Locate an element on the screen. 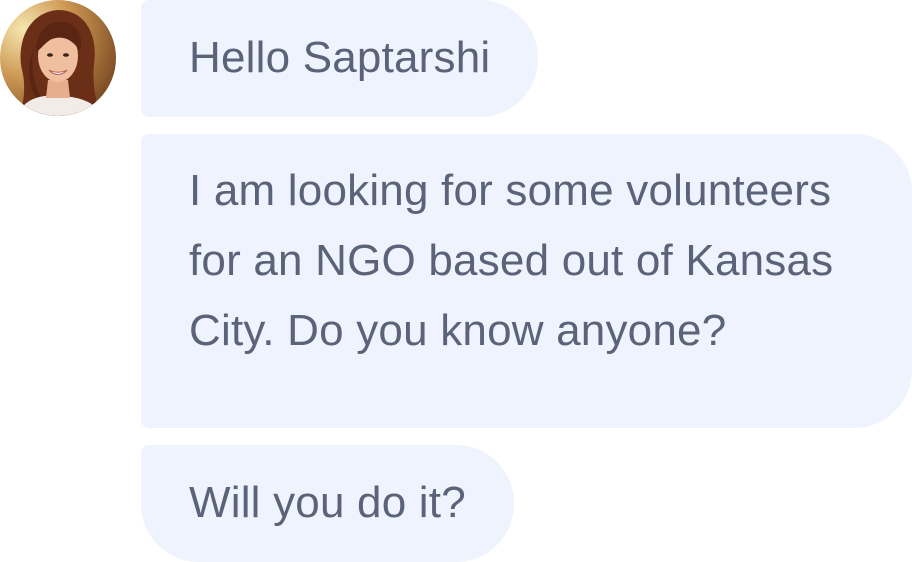  person-avatar-icon is located at coordinates (58, 58).